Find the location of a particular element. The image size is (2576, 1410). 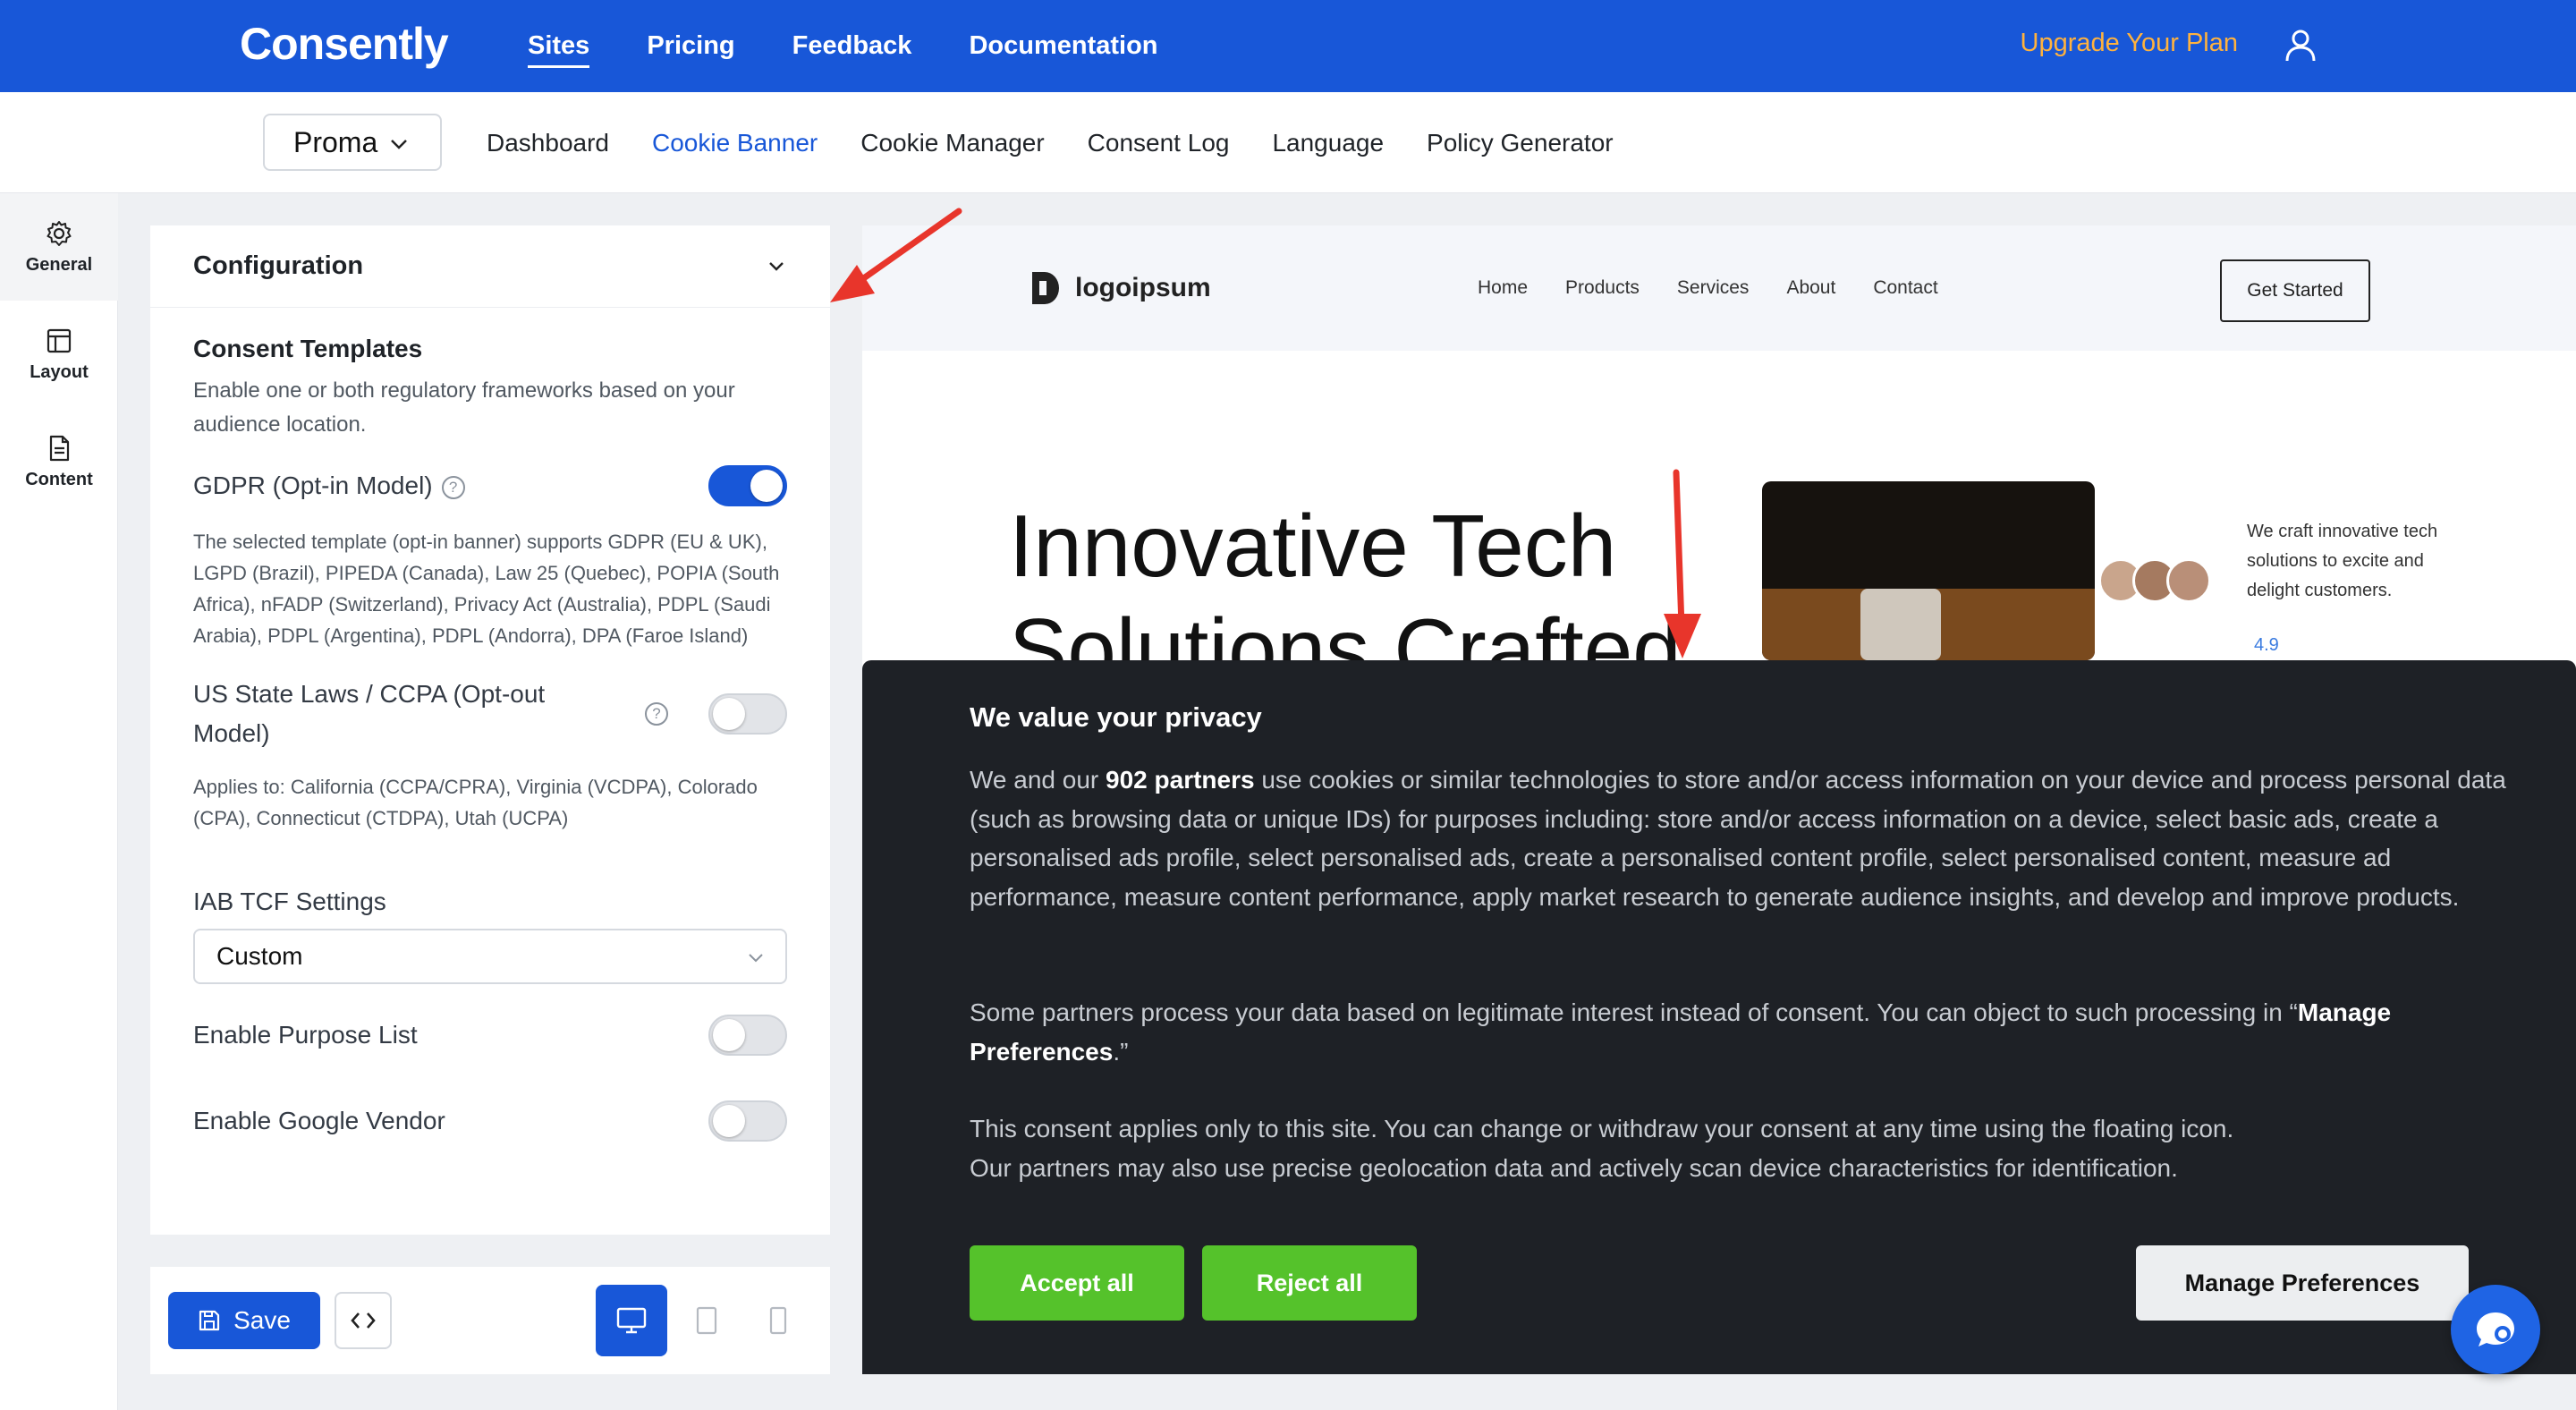

rail-item-layout: Layout is located at coordinates (59, 354).